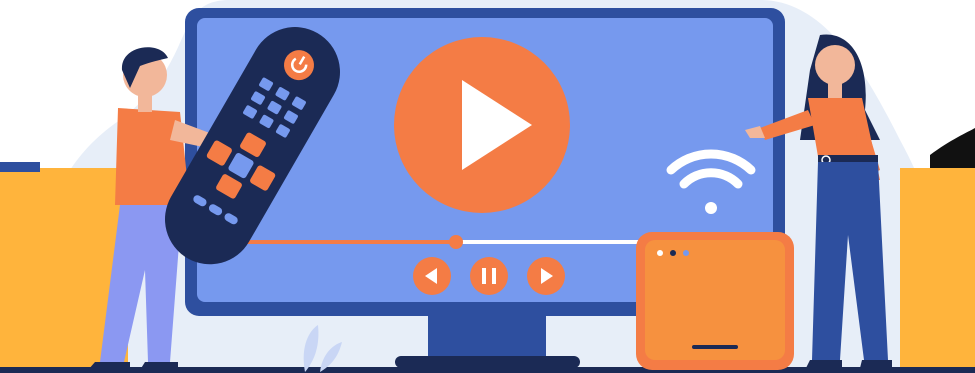 The image size is (975, 373). Describe the element at coordinates (20, 167) in the screenshot. I see `banner-left-bar` at that location.